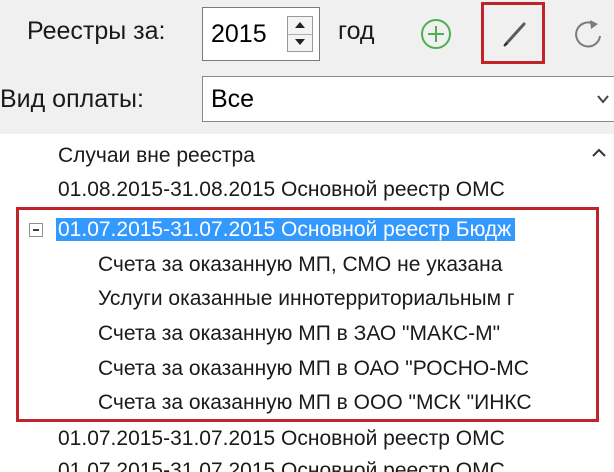  What do you see at coordinates (156, 156) in the screenshot?
I see `tree-item: Случаи вне реестра` at bounding box center [156, 156].